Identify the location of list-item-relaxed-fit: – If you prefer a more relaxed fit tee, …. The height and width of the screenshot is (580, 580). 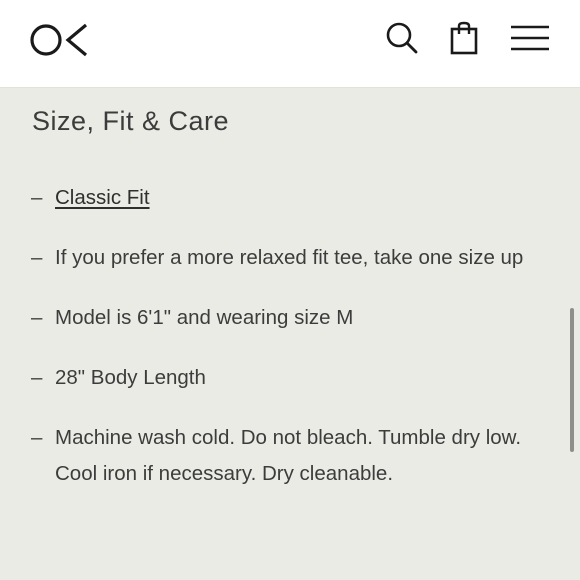
(280, 258).